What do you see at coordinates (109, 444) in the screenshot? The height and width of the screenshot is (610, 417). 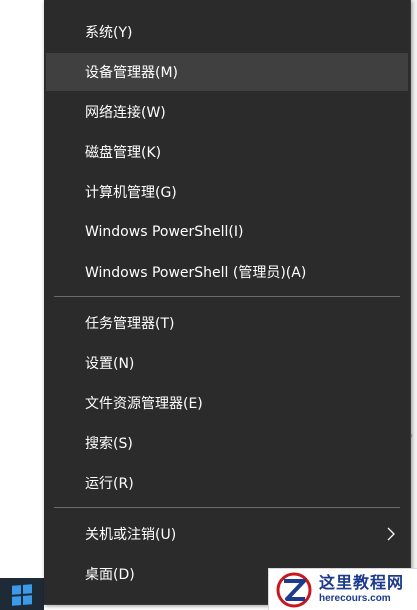 I see `menu-item-label: 搜索(S)` at bounding box center [109, 444].